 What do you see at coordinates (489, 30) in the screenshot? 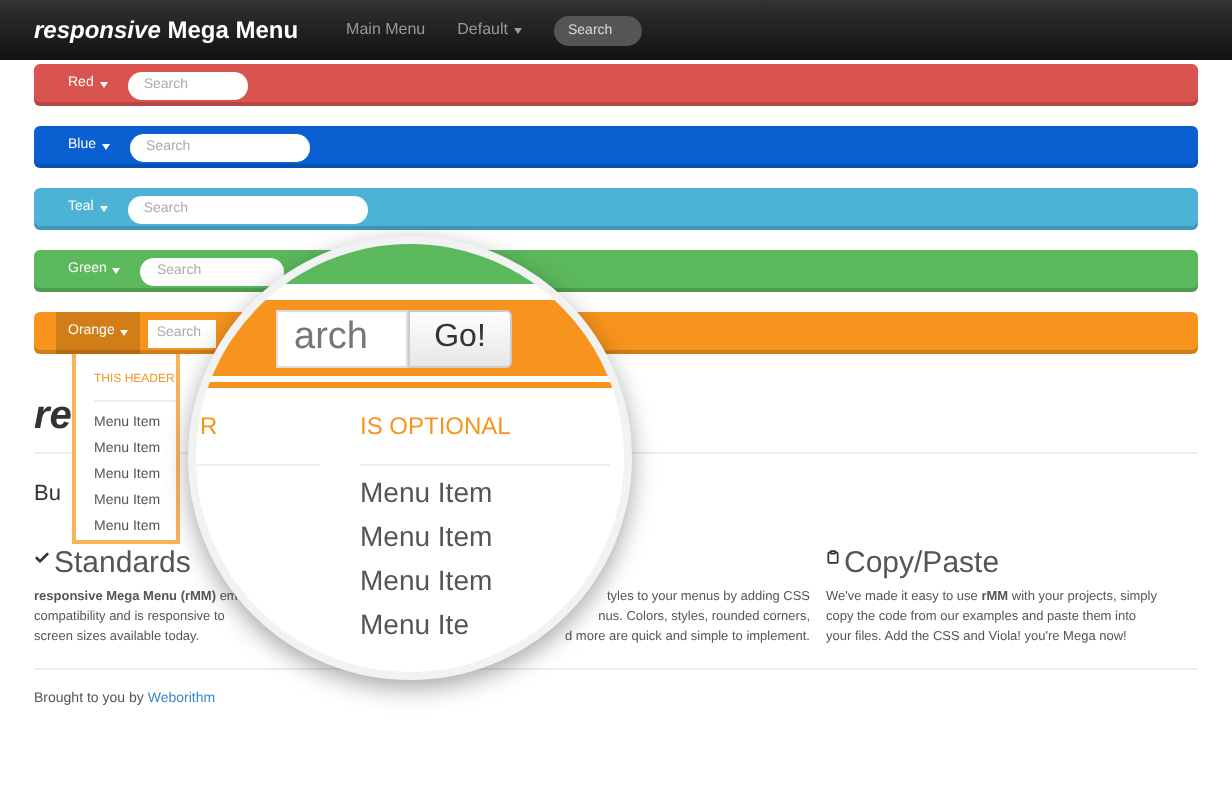
I see `nav-dropdown: Default` at bounding box center [489, 30].